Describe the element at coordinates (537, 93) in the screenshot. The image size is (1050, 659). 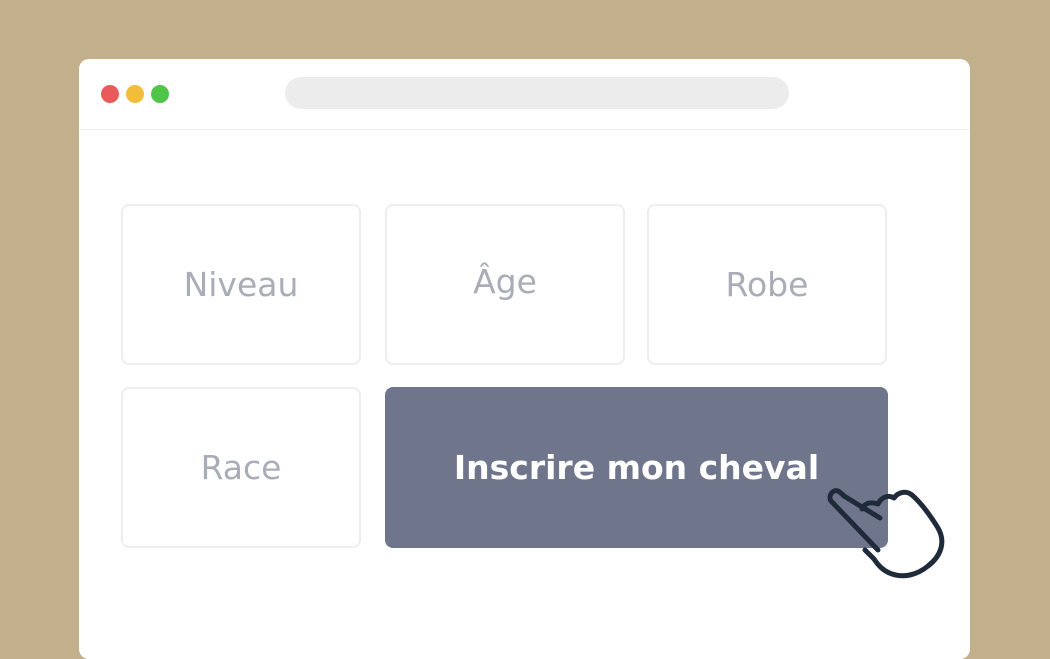
I see `address-bar` at that location.